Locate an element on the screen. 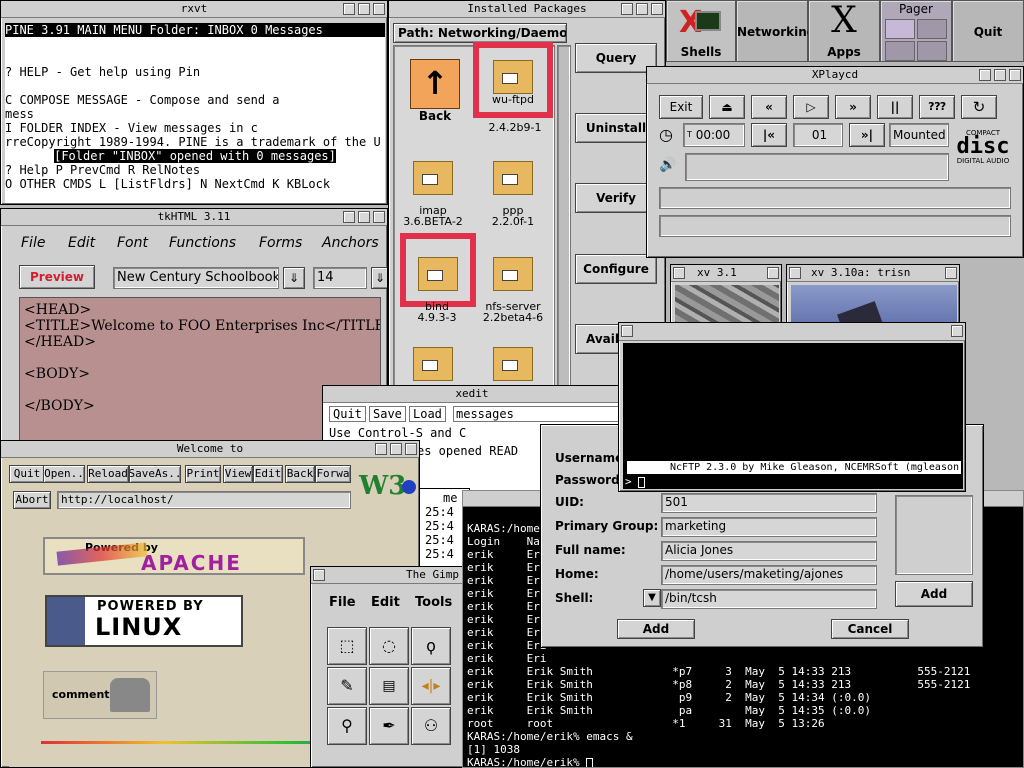  rxvt-titlebar: rxvt is located at coordinates (194, 9).